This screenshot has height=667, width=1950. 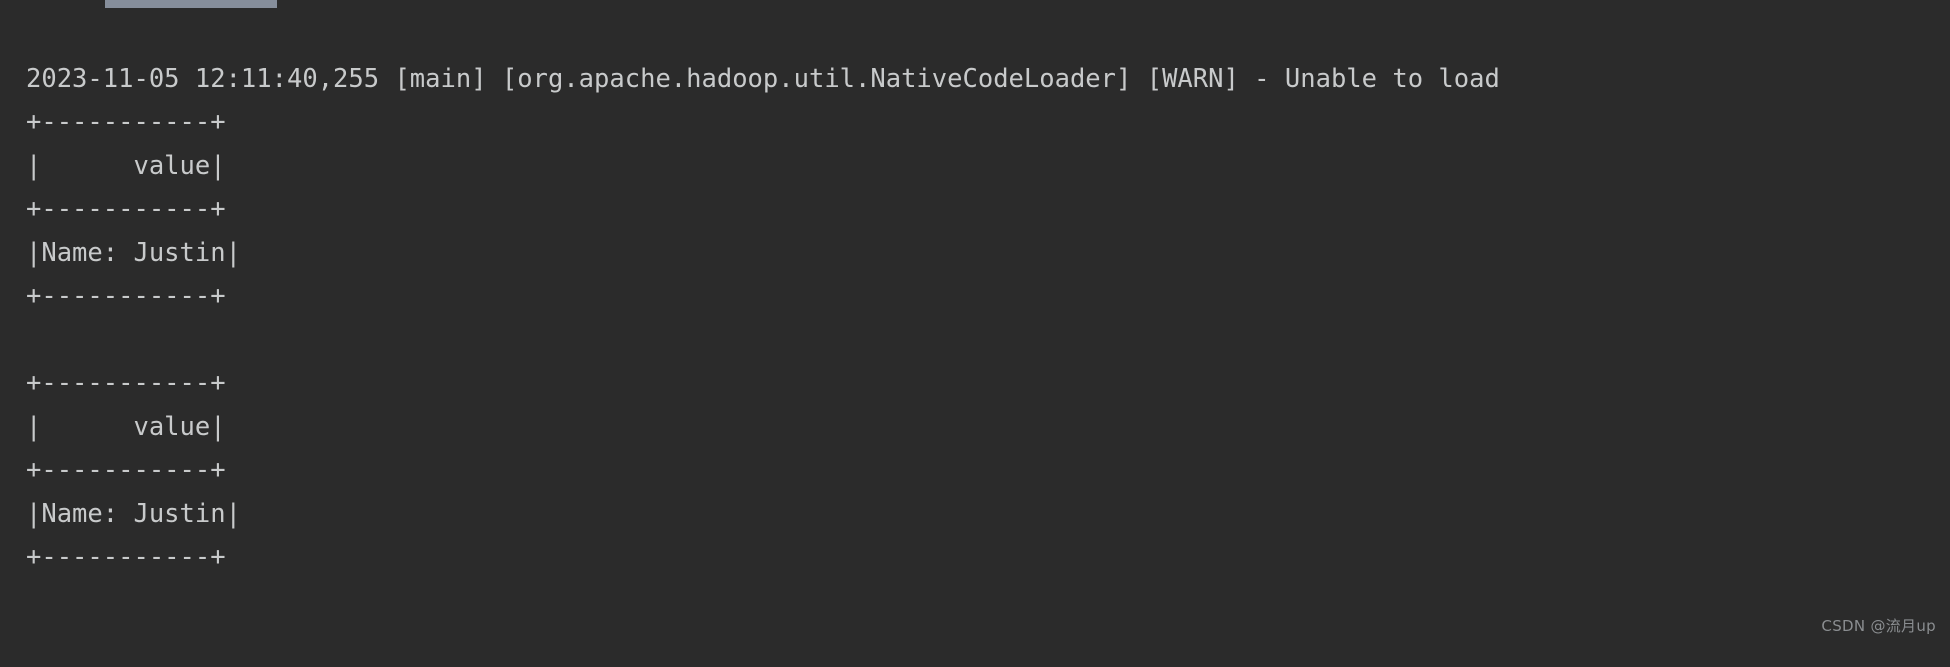 I want to click on csdn-watermark: CSDN @流月up, so click(x=1878, y=626).